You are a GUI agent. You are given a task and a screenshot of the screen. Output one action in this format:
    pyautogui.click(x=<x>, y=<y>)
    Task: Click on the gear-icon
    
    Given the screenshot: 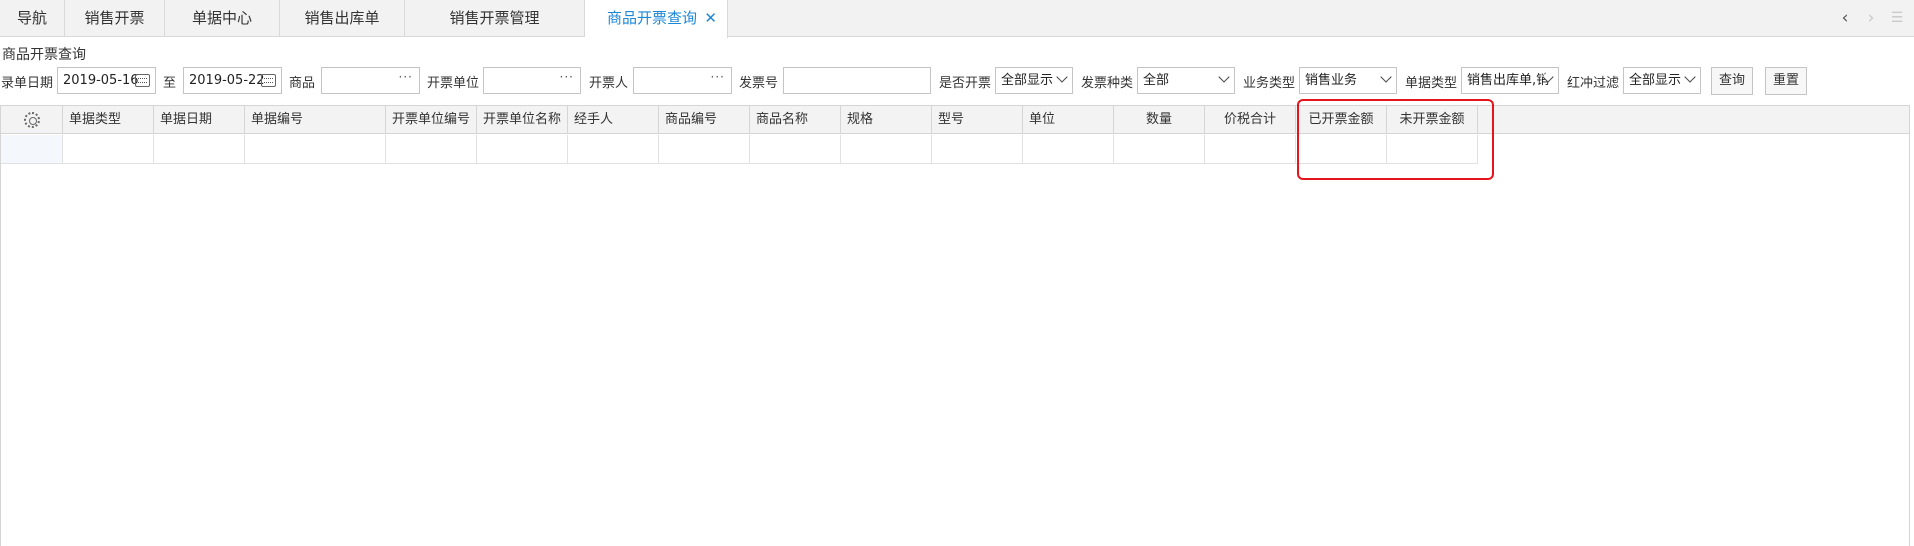 What is the action you would take?
    pyautogui.click(x=32, y=120)
    